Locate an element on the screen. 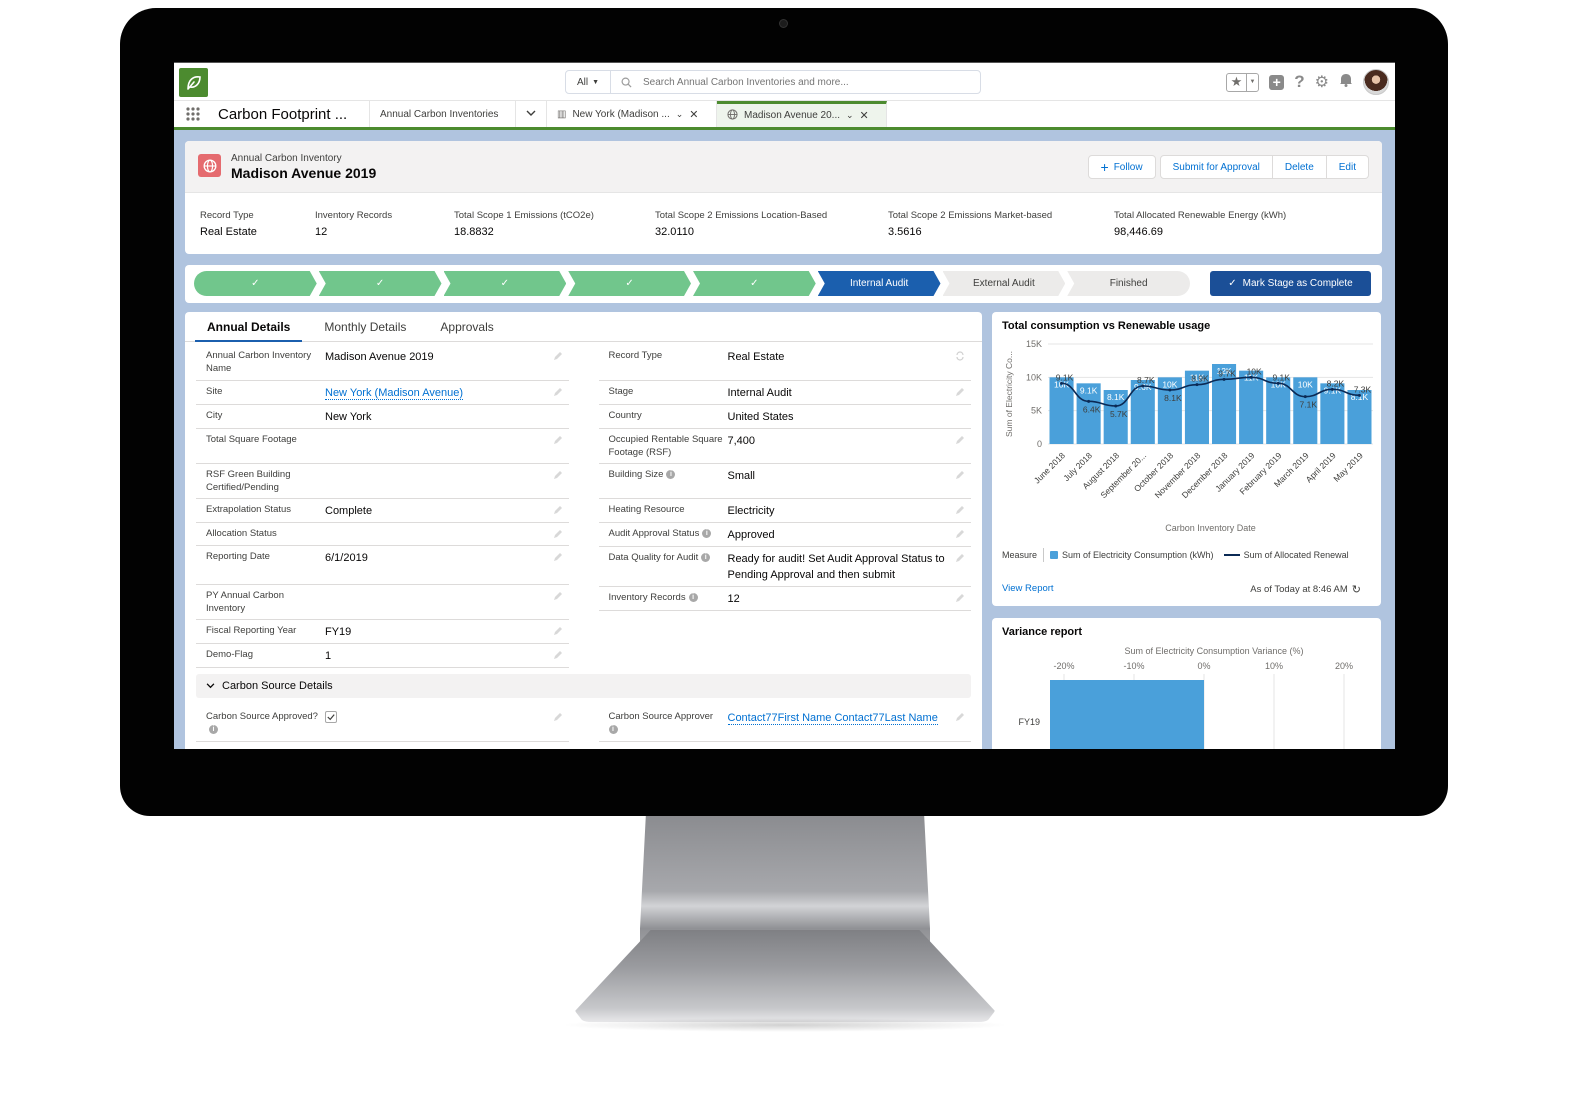 Image resolution: width=1572 pixels, height=1099 pixels. caret-down-icon: ▼ is located at coordinates (1252, 82).